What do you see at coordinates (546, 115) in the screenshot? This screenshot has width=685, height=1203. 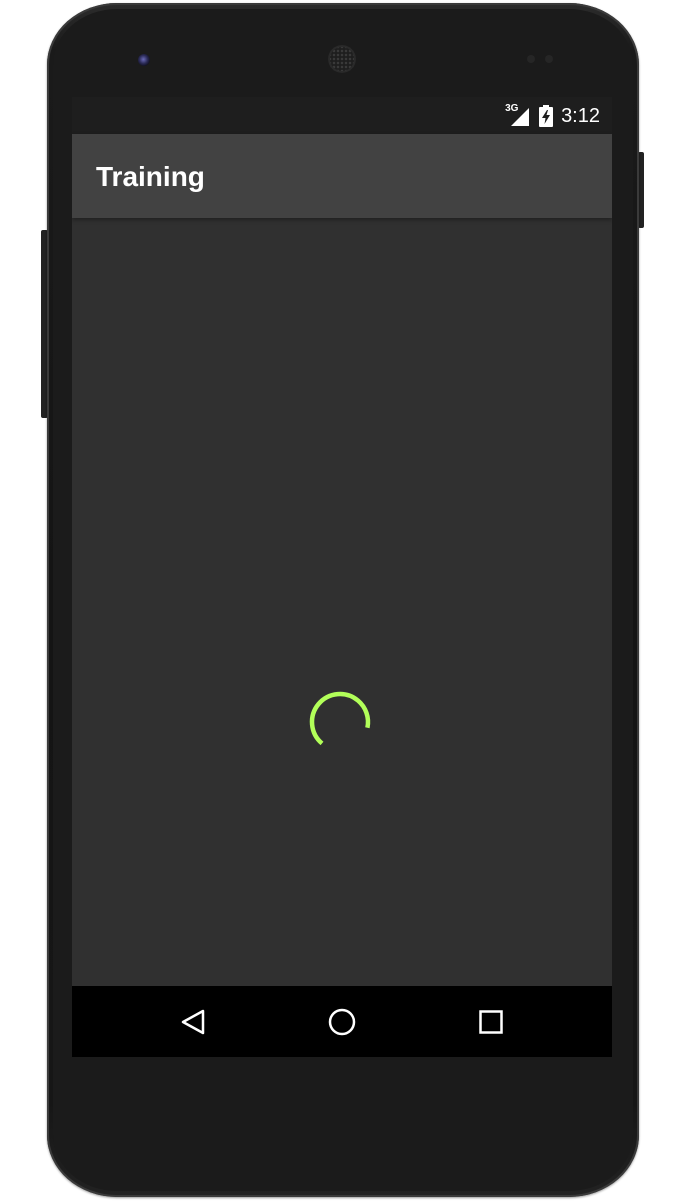 I see `battery-charging-icon` at bounding box center [546, 115].